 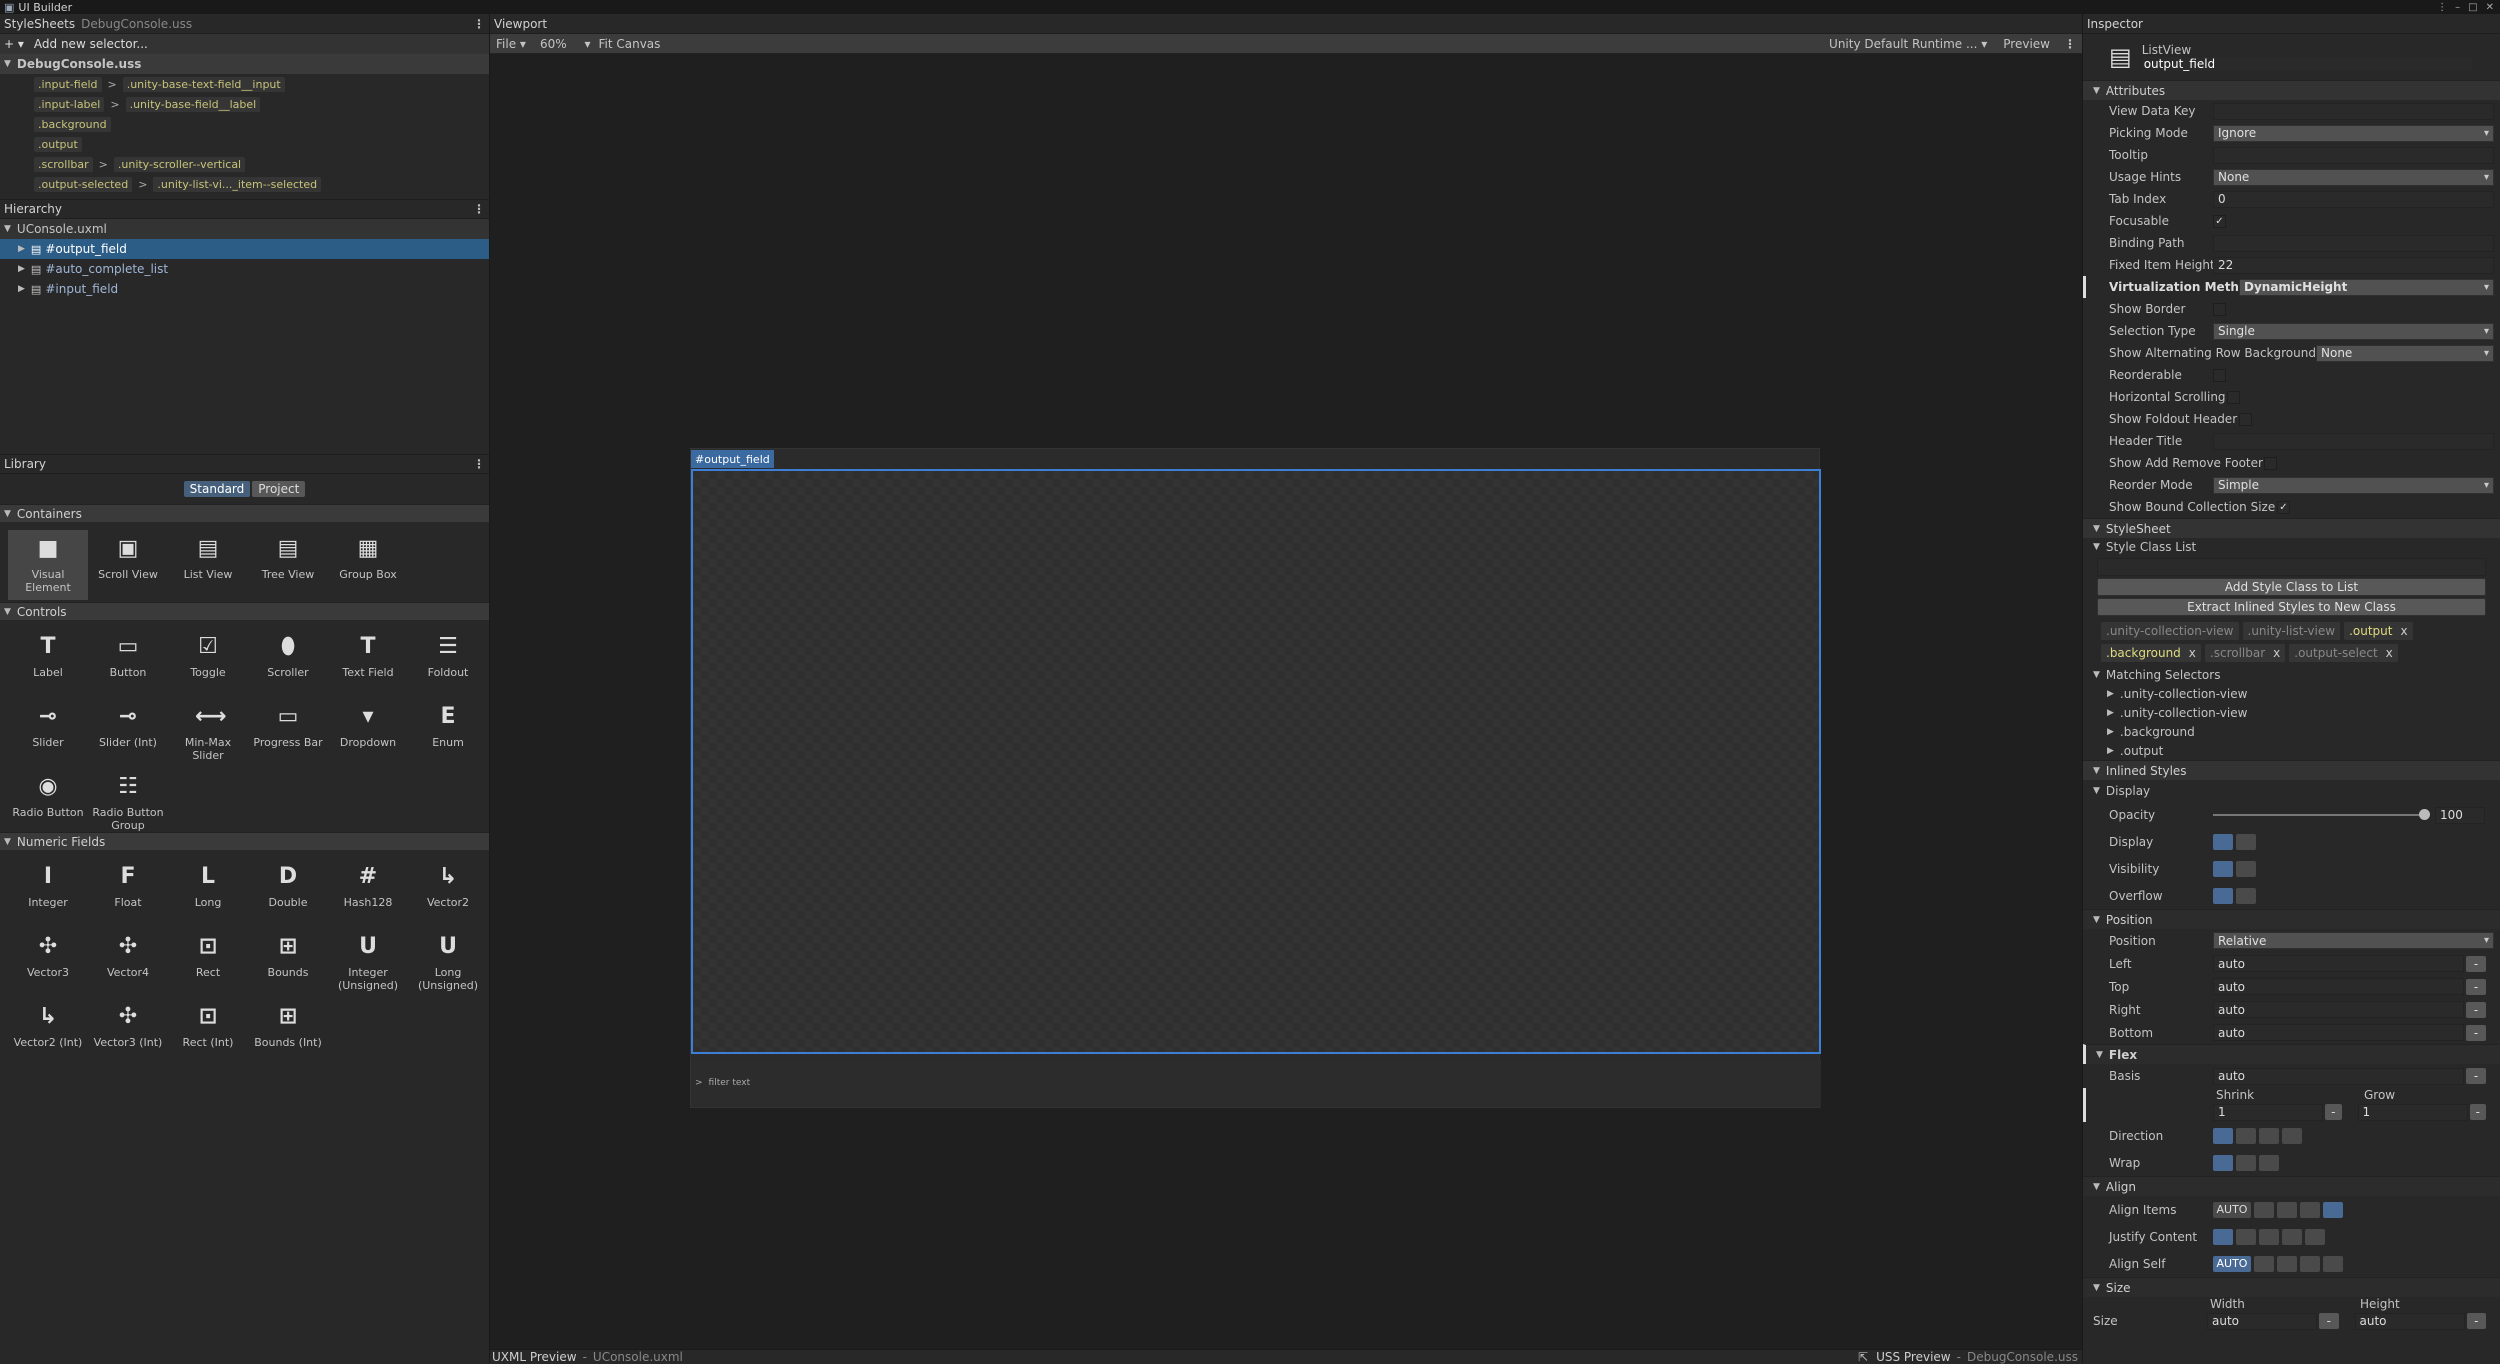 I want to click on library-item-scroll-view: ▣ Scroll View, so click(x=128, y=565).